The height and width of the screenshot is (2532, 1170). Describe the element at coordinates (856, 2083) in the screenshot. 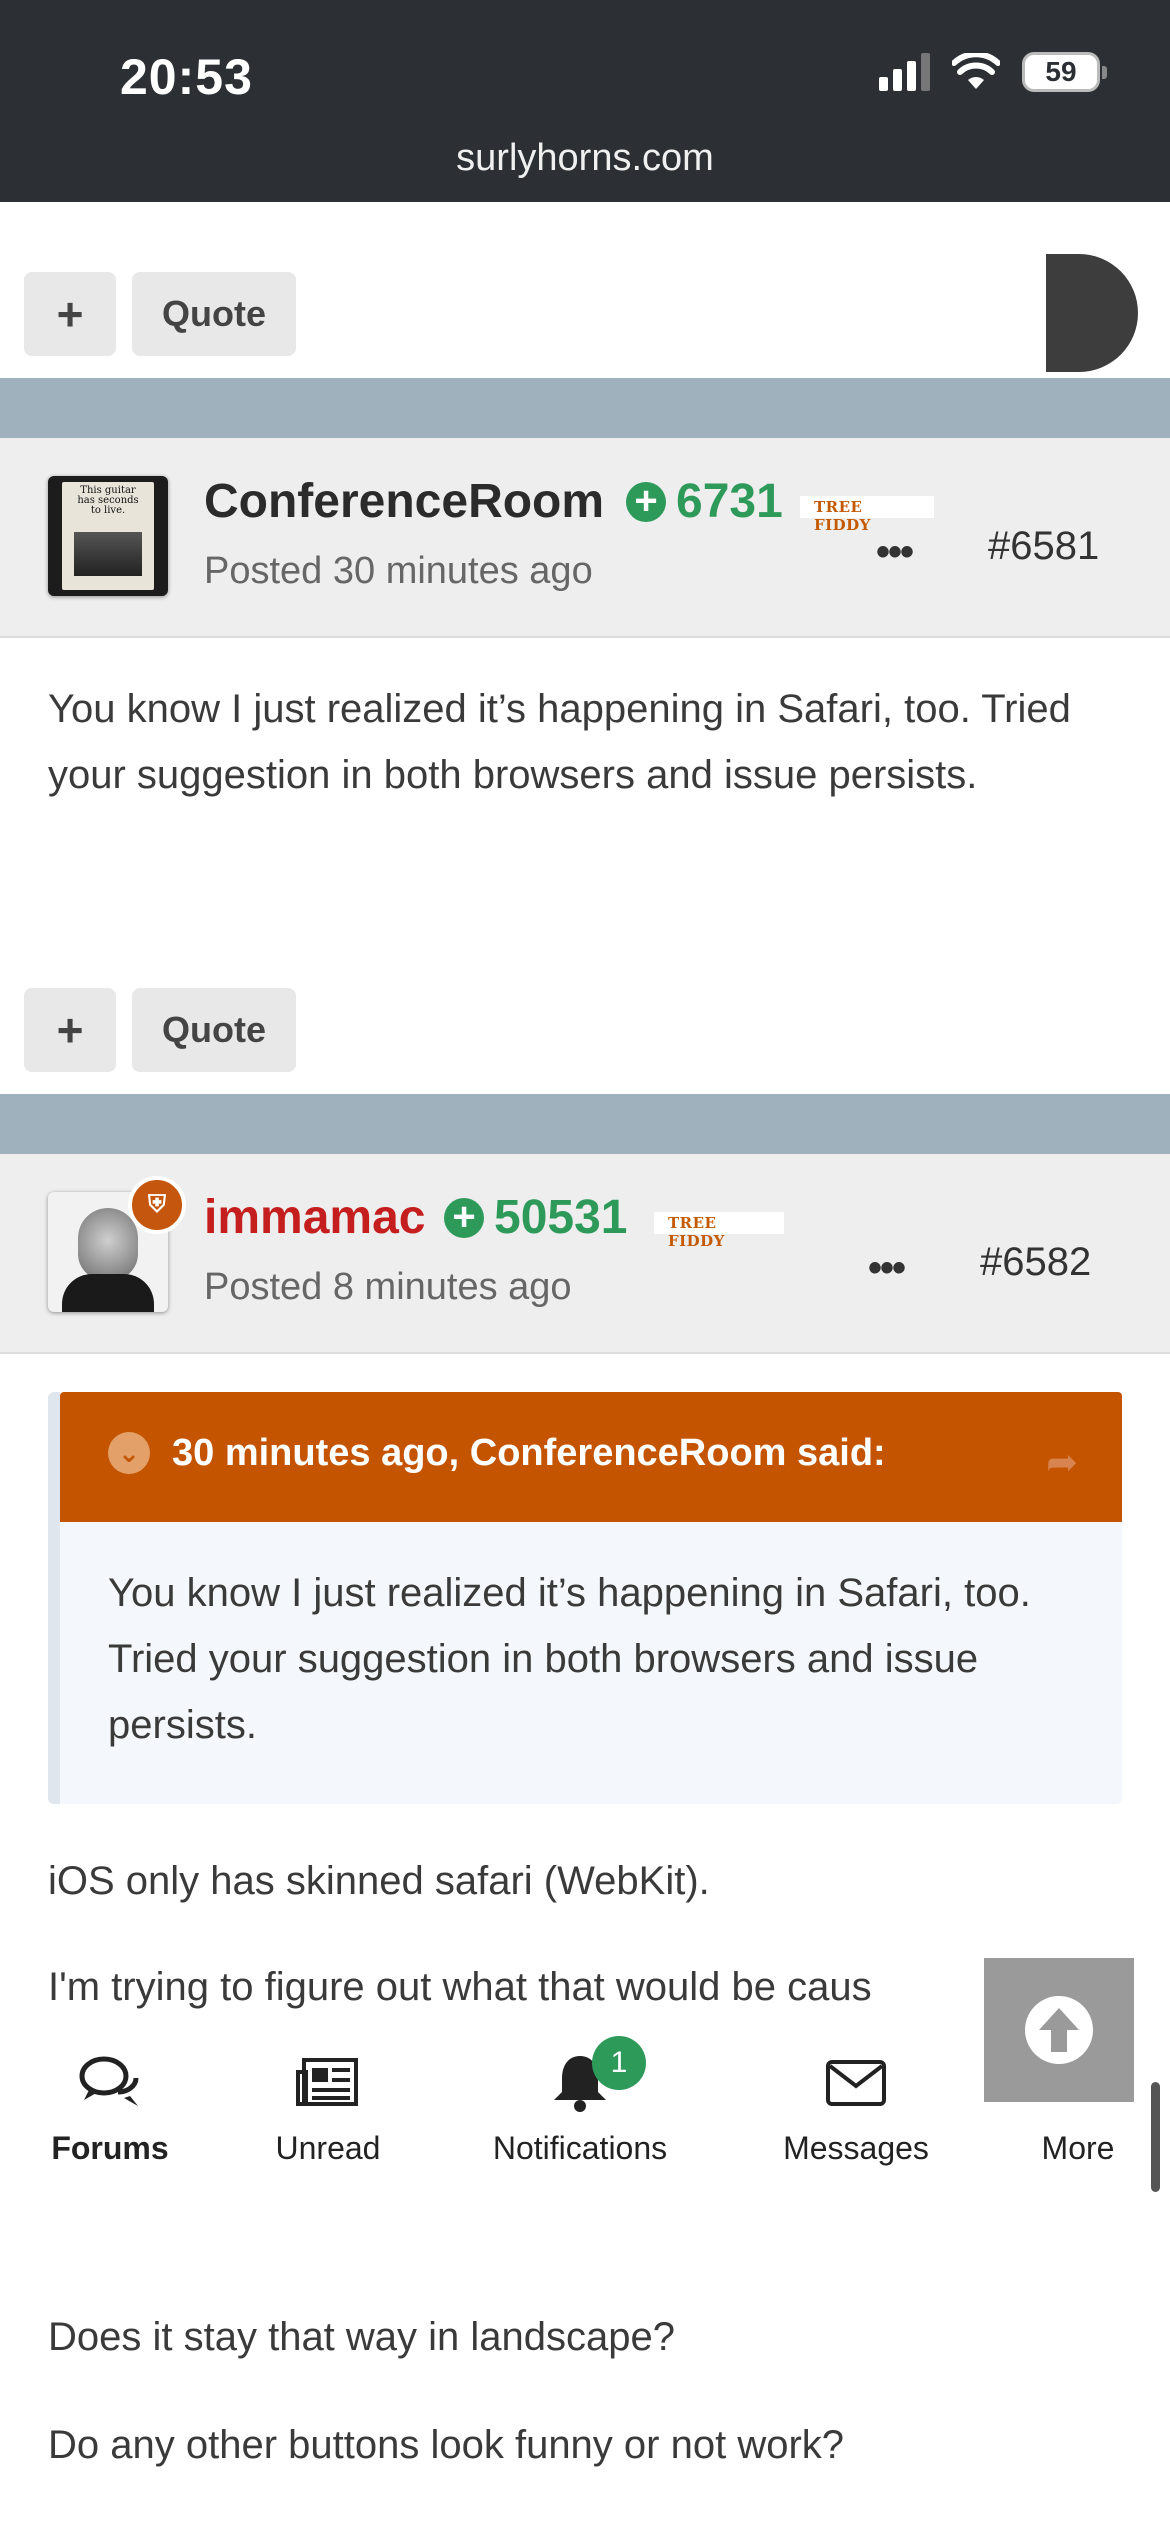

I see `envelope-icon` at that location.